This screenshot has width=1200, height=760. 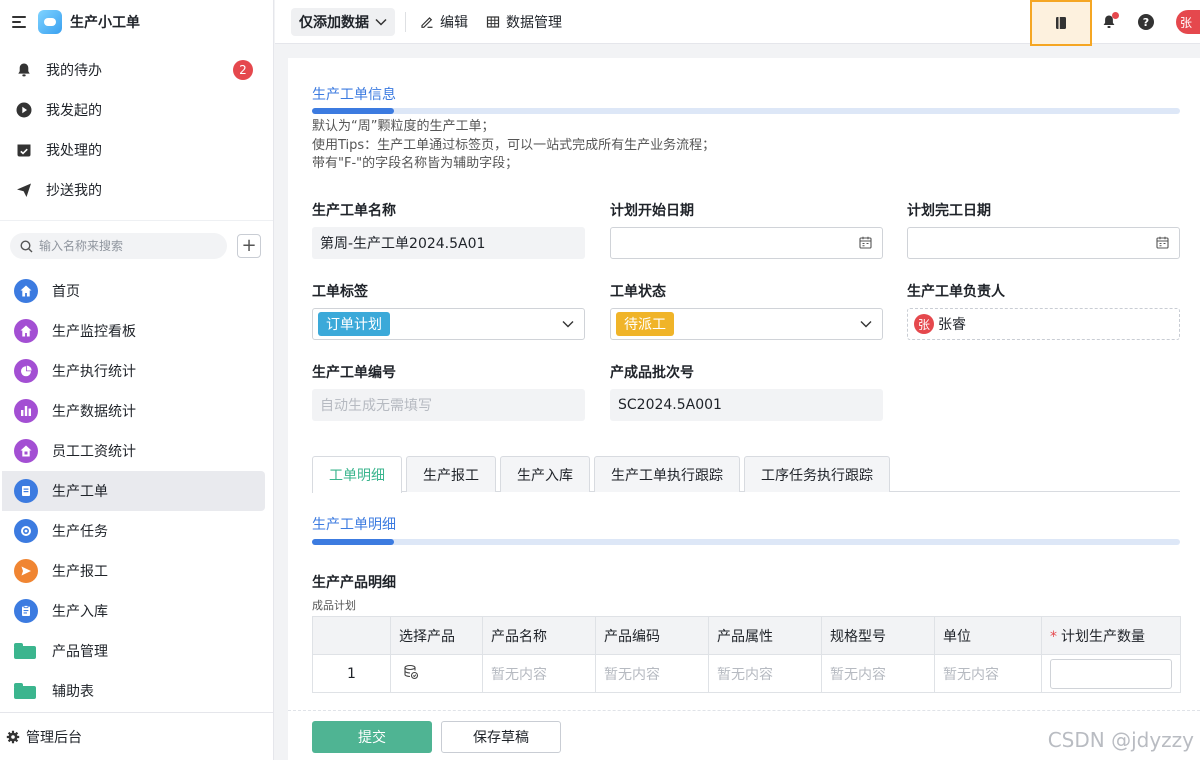 I want to click on user-avatar: 张, so click(x=1188, y=22).